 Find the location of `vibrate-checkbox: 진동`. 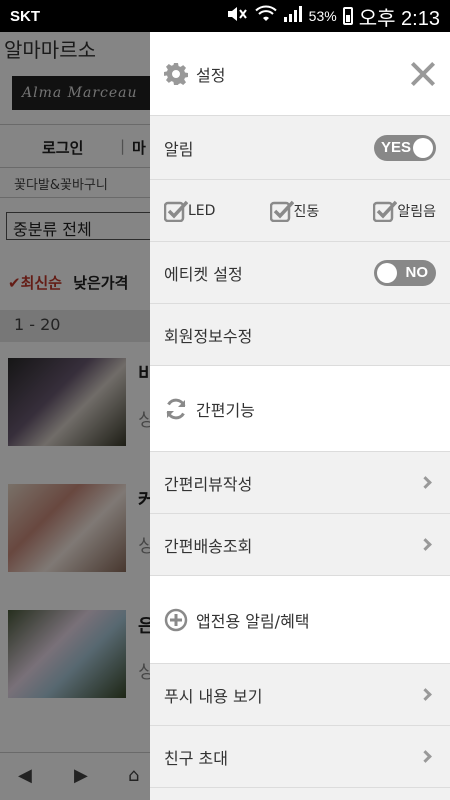

vibrate-checkbox: 진동 is located at coordinates (294, 211).